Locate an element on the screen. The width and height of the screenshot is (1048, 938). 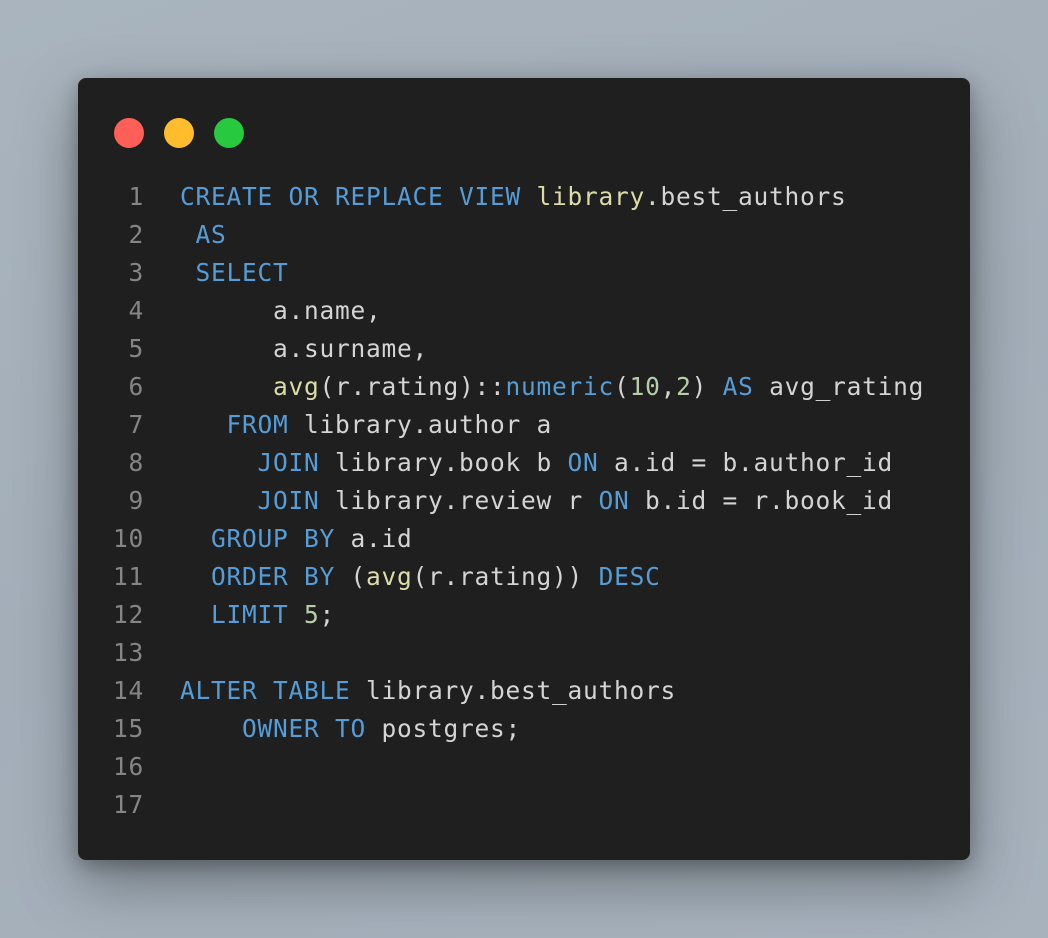
line-number: 1 is located at coordinates (136, 196).